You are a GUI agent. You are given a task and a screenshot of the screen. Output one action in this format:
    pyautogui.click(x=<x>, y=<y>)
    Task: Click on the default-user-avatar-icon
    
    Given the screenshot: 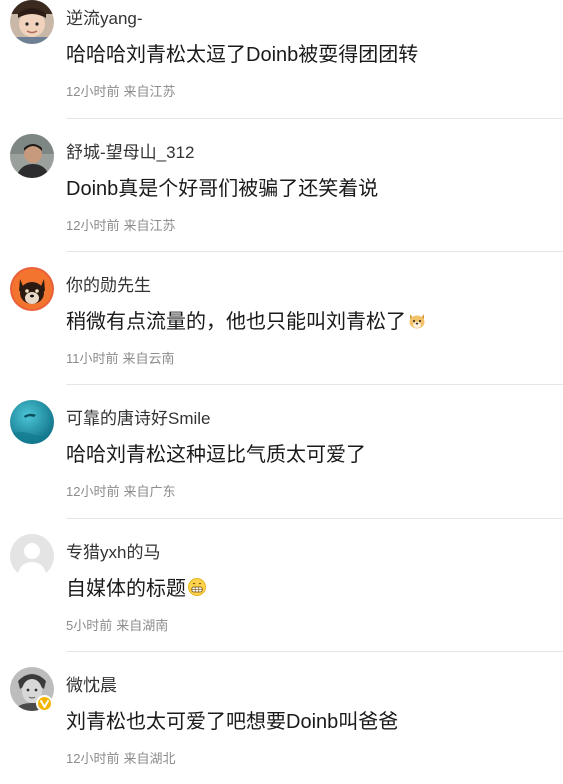 What is the action you would take?
    pyautogui.click(x=32, y=556)
    